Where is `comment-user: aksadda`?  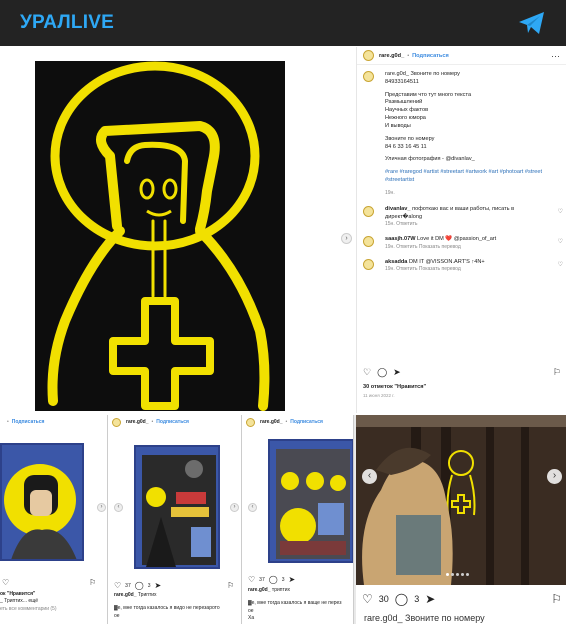
comment-user: aksadda is located at coordinates (396, 262).